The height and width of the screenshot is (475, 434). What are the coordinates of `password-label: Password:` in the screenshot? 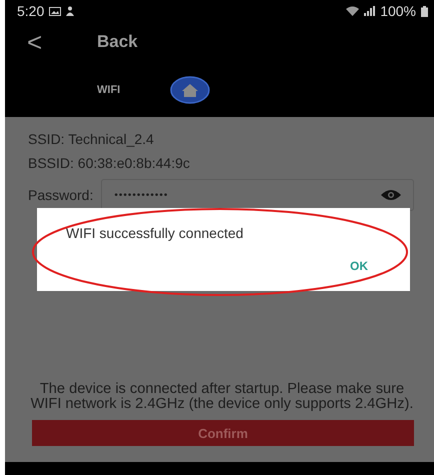 It's located at (61, 195).